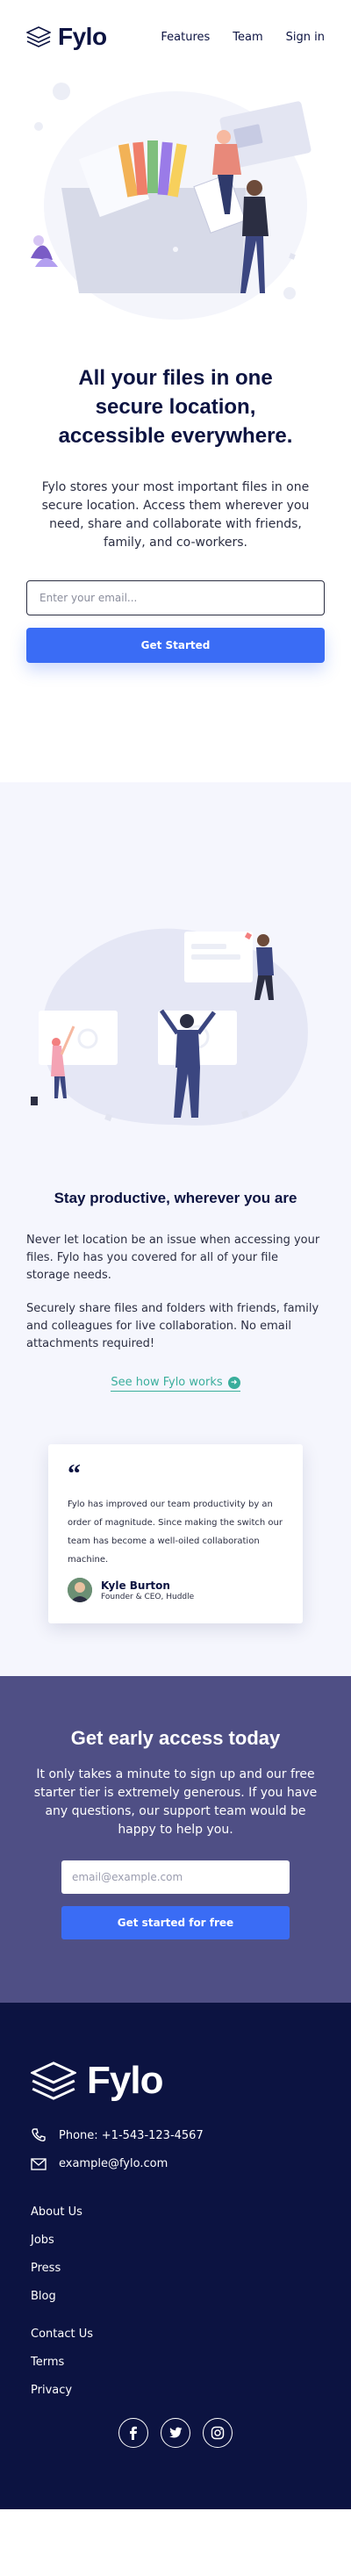  I want to click on social-links, so click(175, 2433).